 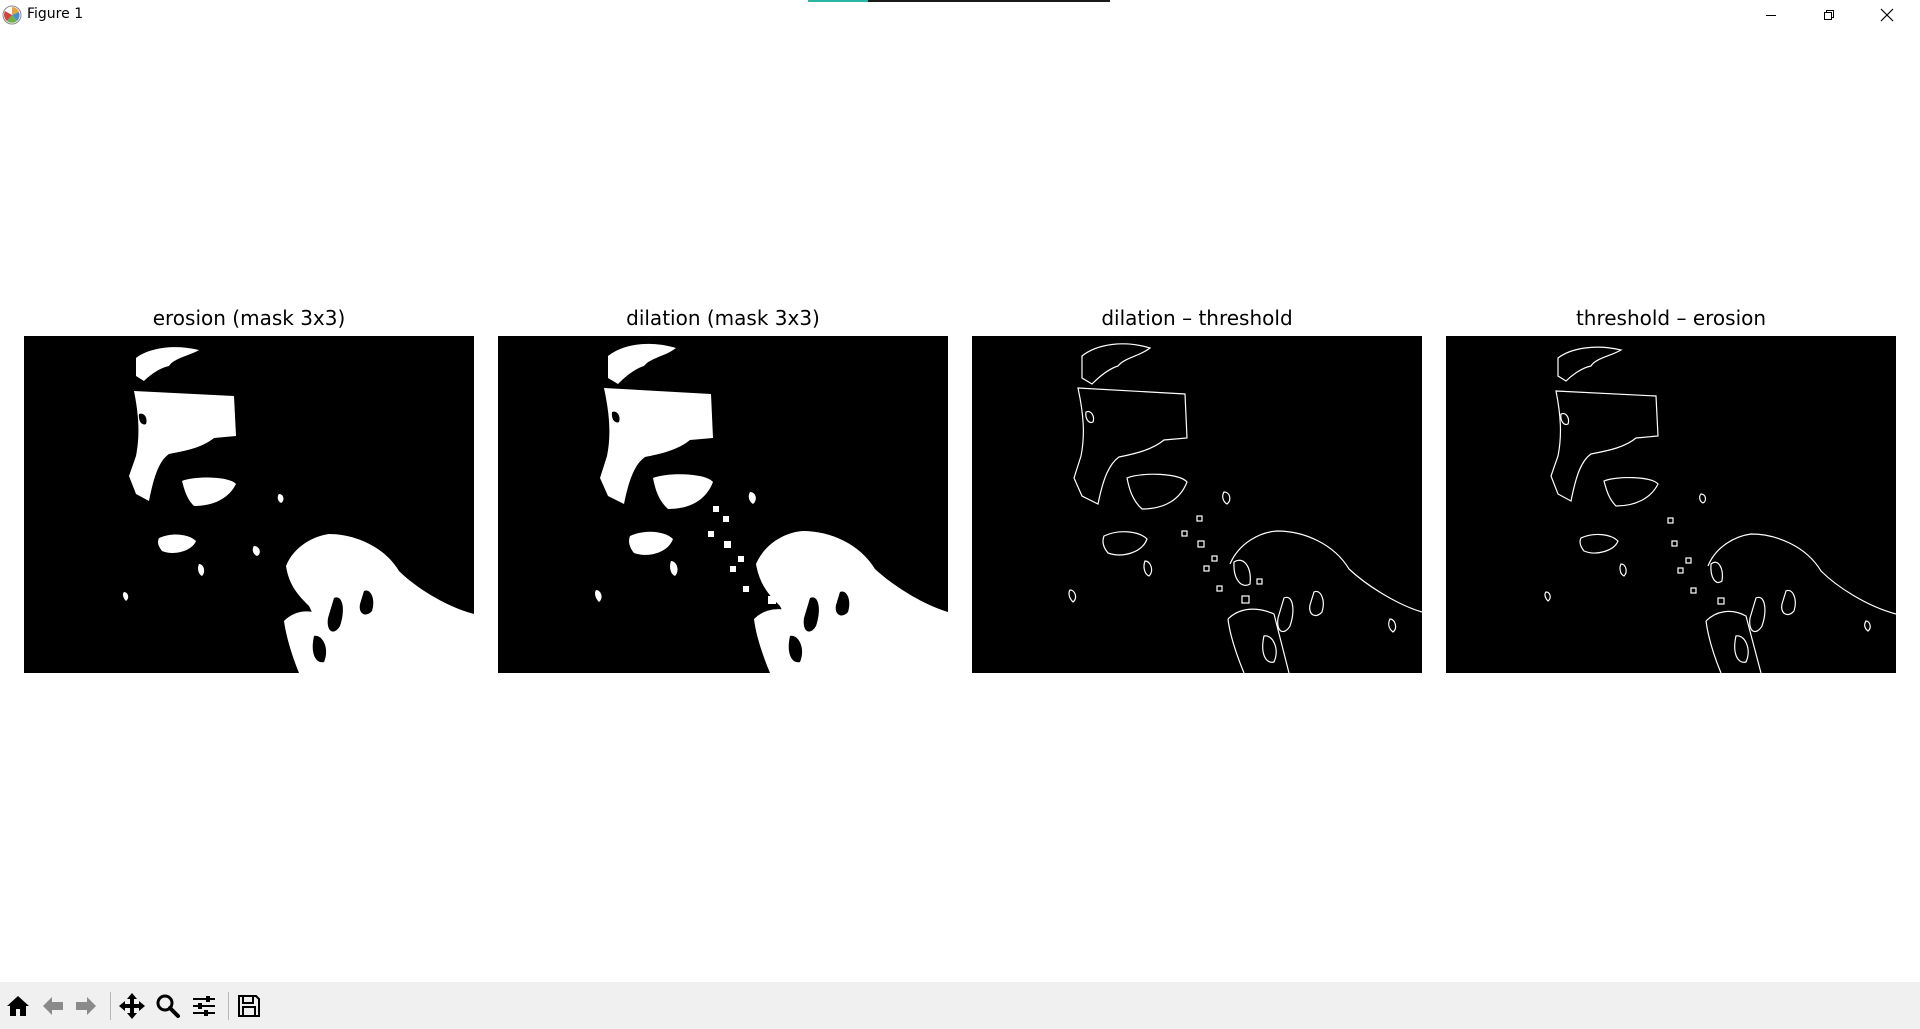 I want to click on save-button, so click(x=249, y=1006).